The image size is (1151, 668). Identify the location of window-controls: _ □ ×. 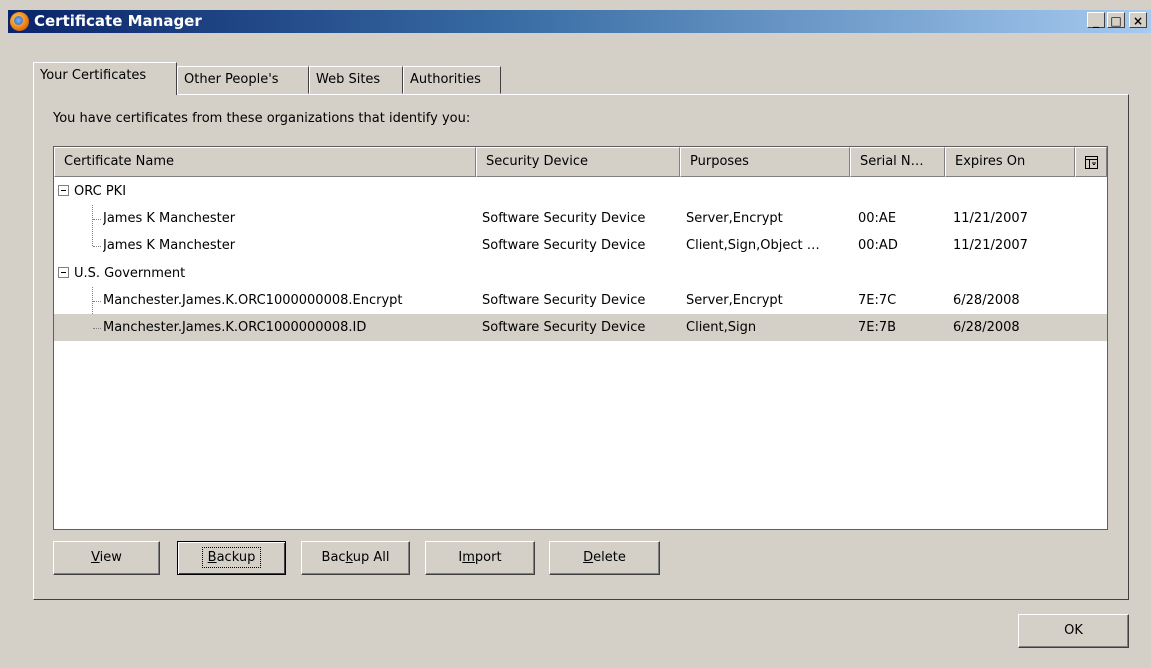
(1117, 20).